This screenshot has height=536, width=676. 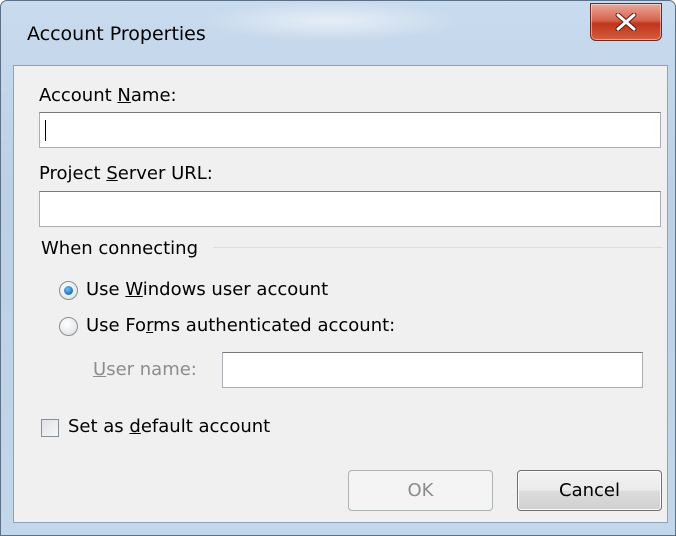 What do you see at coordinates (350, 209) in the screenshot?
I see `project-server-url-input` at bounding box center [350, 209].